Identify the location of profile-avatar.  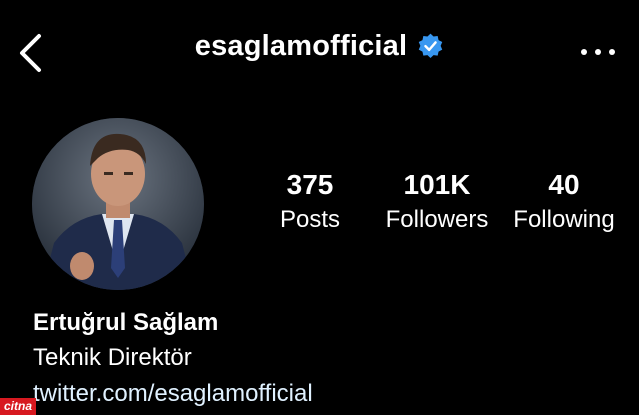
(118, 204).